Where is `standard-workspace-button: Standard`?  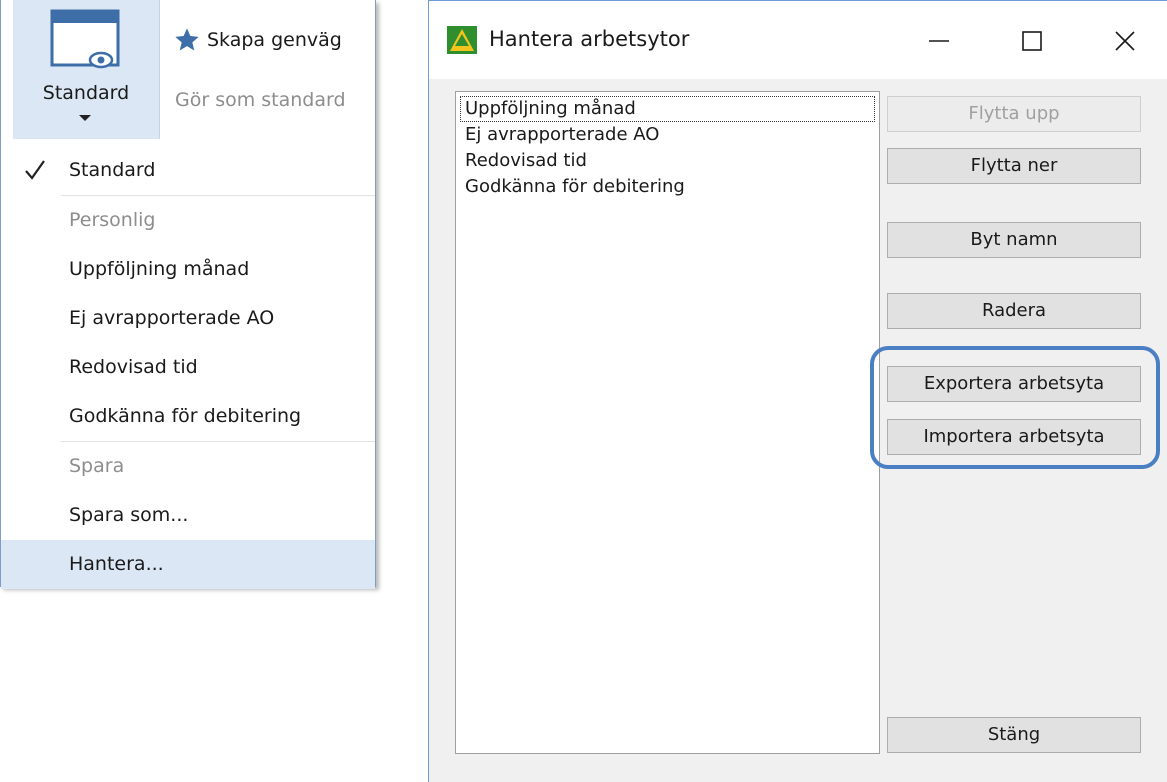 standard-workspace-button: Standard is located at coordinates (86, 69).